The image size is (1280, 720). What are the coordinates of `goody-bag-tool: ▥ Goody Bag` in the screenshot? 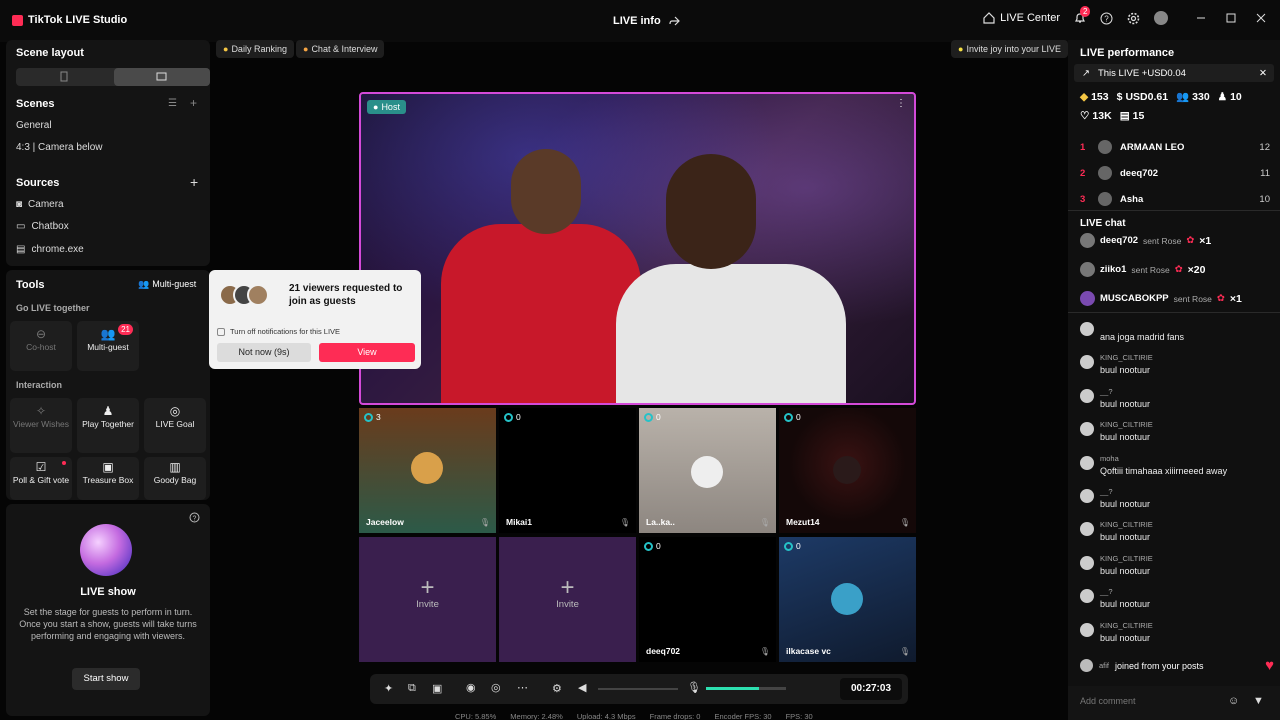 It's located at (175, 478).